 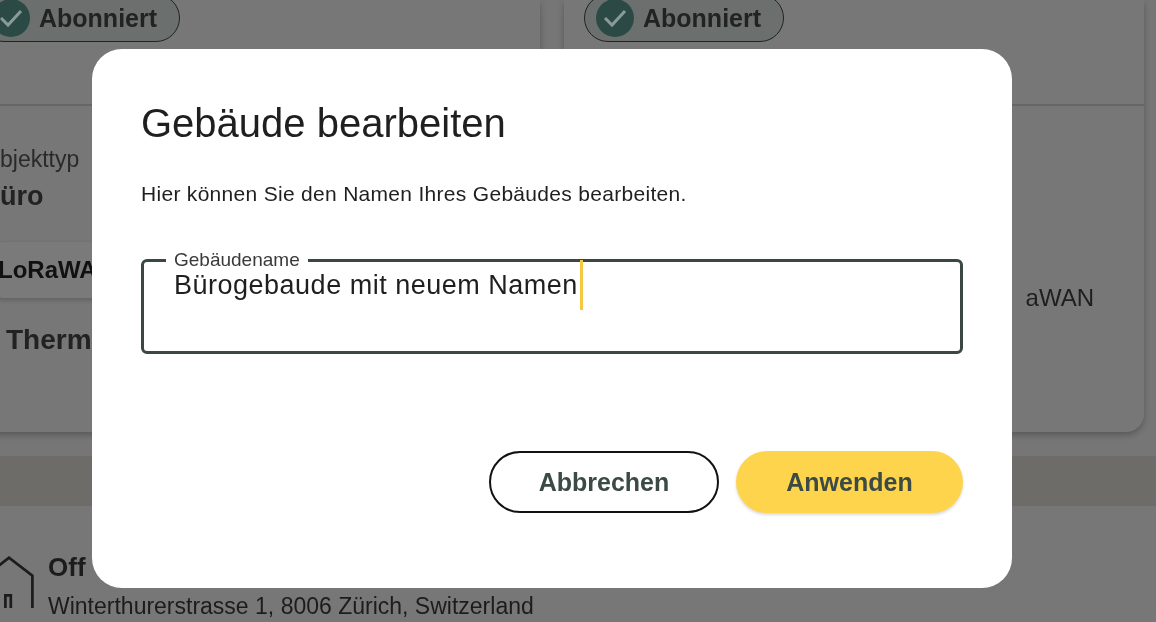 What do you see at coordinates (22, 196) in the screenshot?
I see `type-value: üro` at bounding box center [22, 196].